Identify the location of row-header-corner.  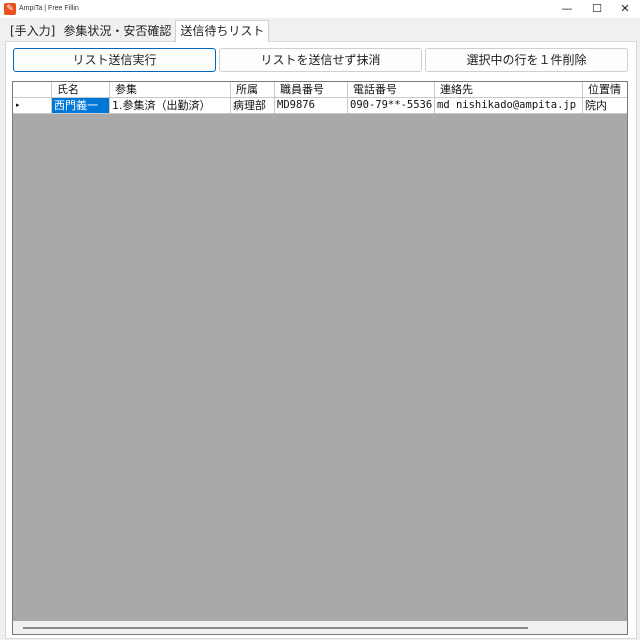
(32, 90).